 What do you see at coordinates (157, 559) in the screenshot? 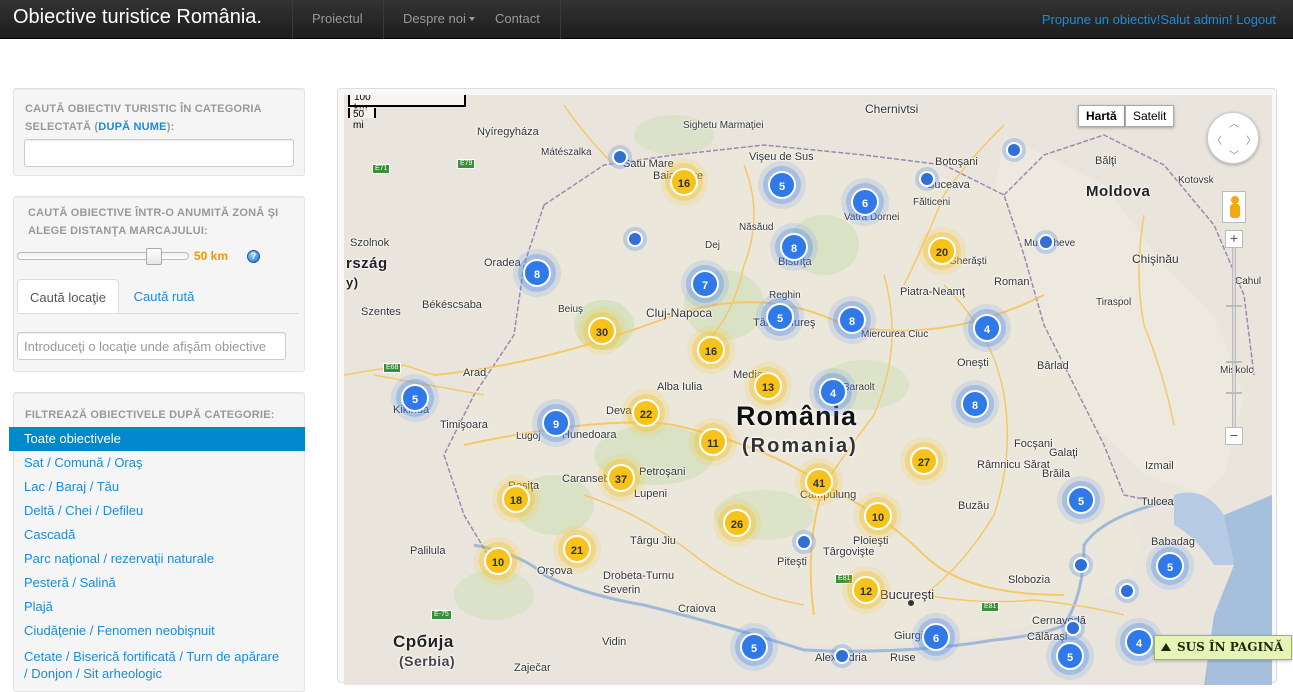
I see `category-item: Parc naţional / rezervaţii naturale` at bounding box center [157, 559].